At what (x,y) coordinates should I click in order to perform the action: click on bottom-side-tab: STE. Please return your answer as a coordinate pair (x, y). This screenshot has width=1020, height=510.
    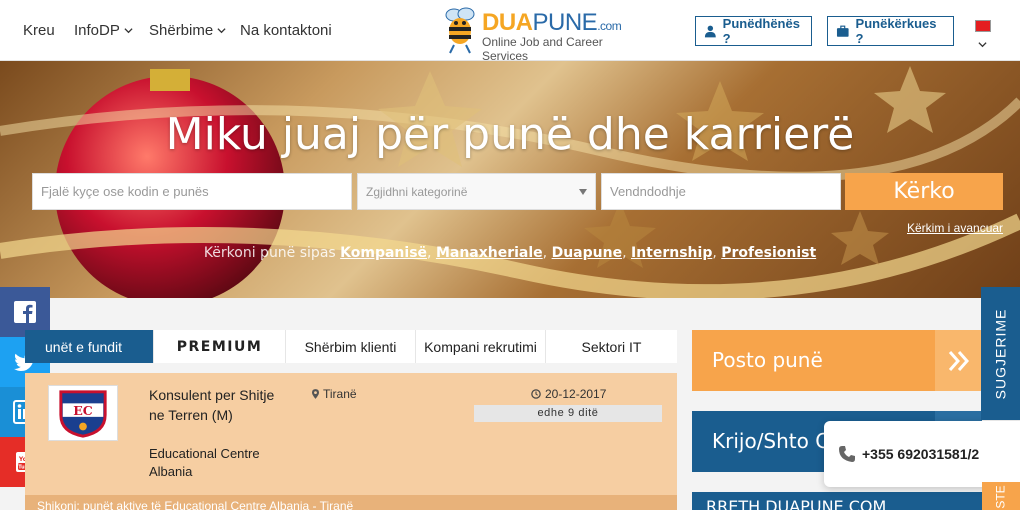
    Looking at the image, I should click on (1001, 496).